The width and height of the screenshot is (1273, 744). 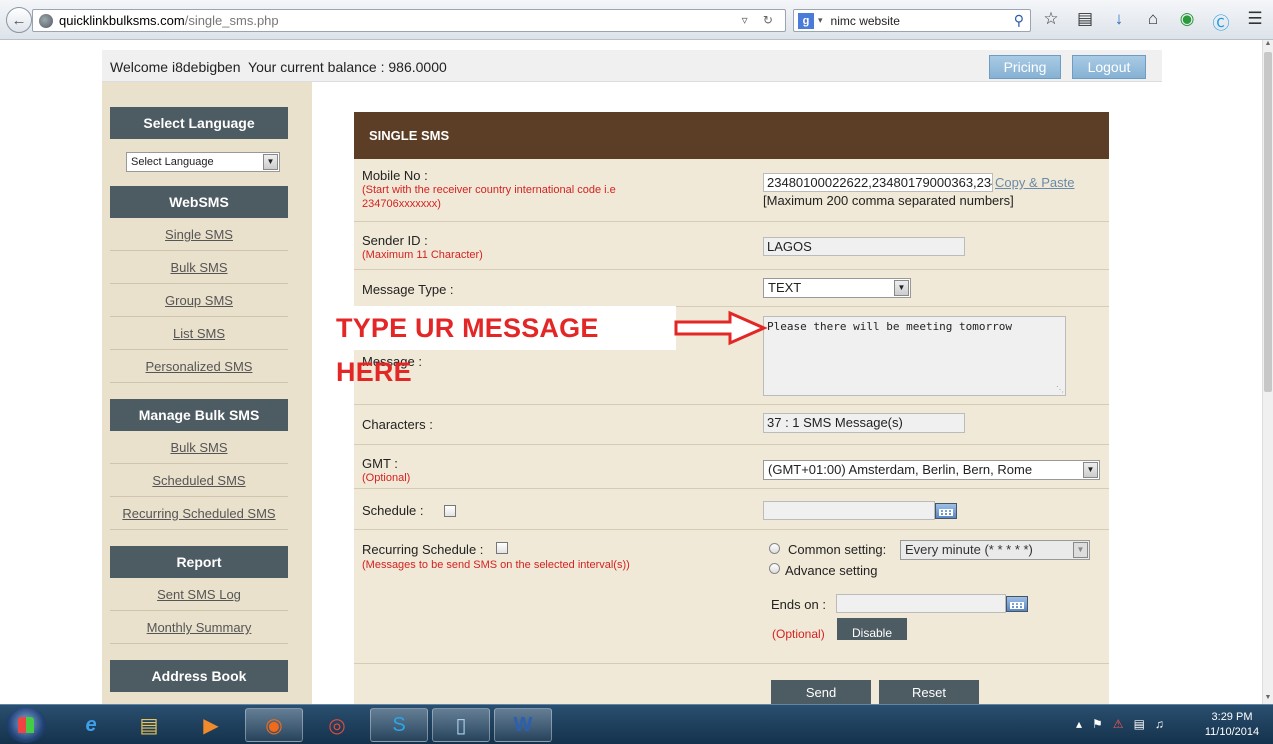 What do you see at coordinates (175, 67) in the screenshot?
I see `welcome-user: Welcome i8debigben` at bounding box center [175, 67].